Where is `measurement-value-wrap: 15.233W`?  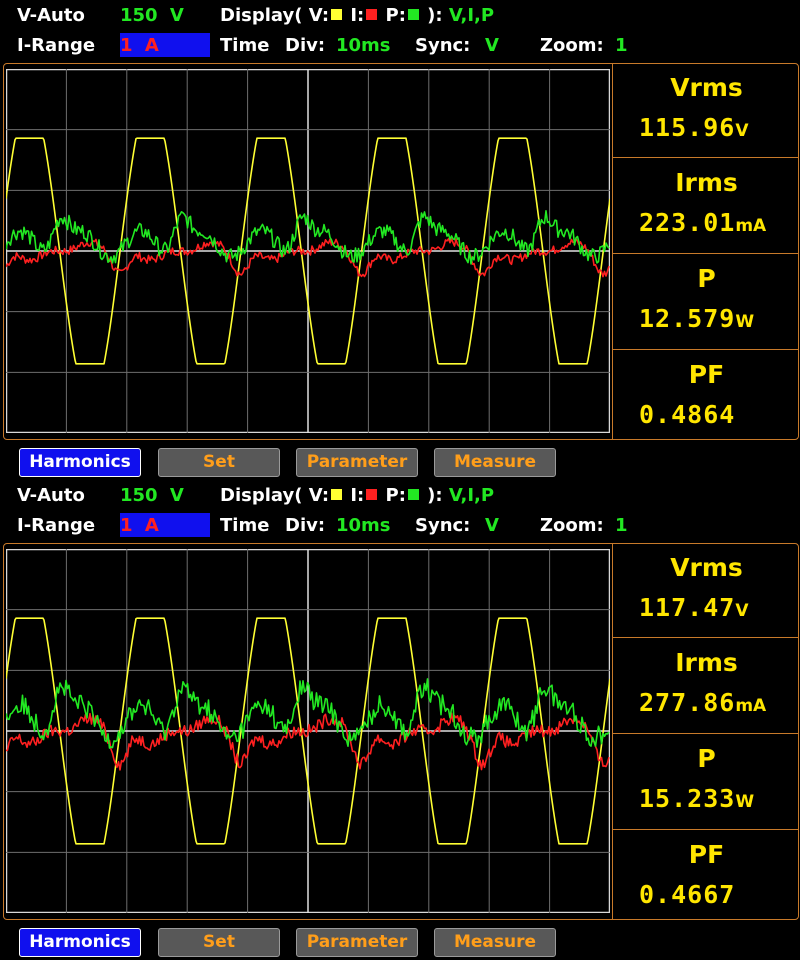 measurement-value-wrap: 15.233W is located at coordinates (696, 798).